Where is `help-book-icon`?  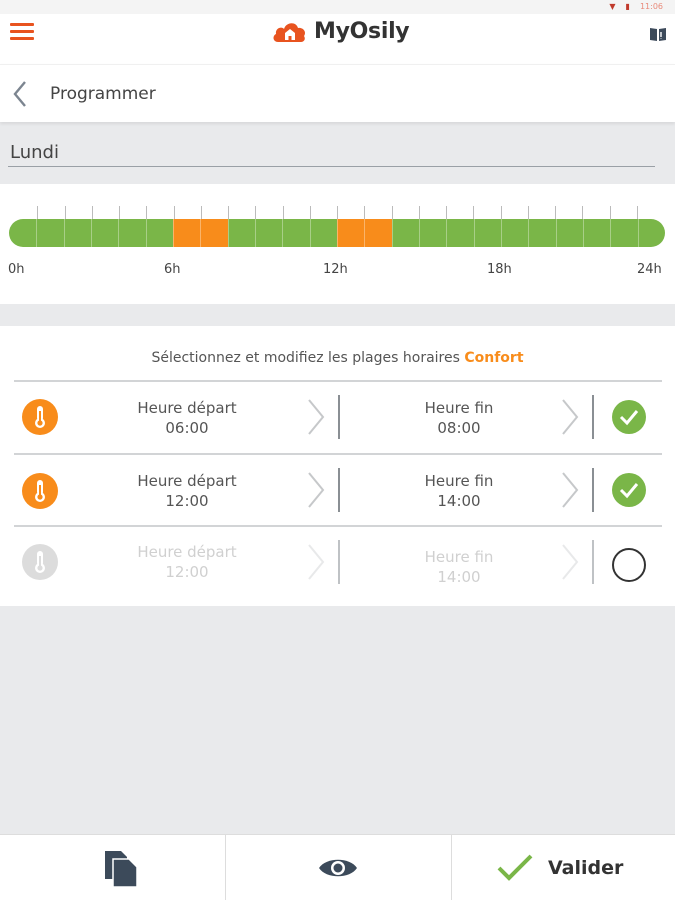
help-book-icon is located at coordinates (658, 36).